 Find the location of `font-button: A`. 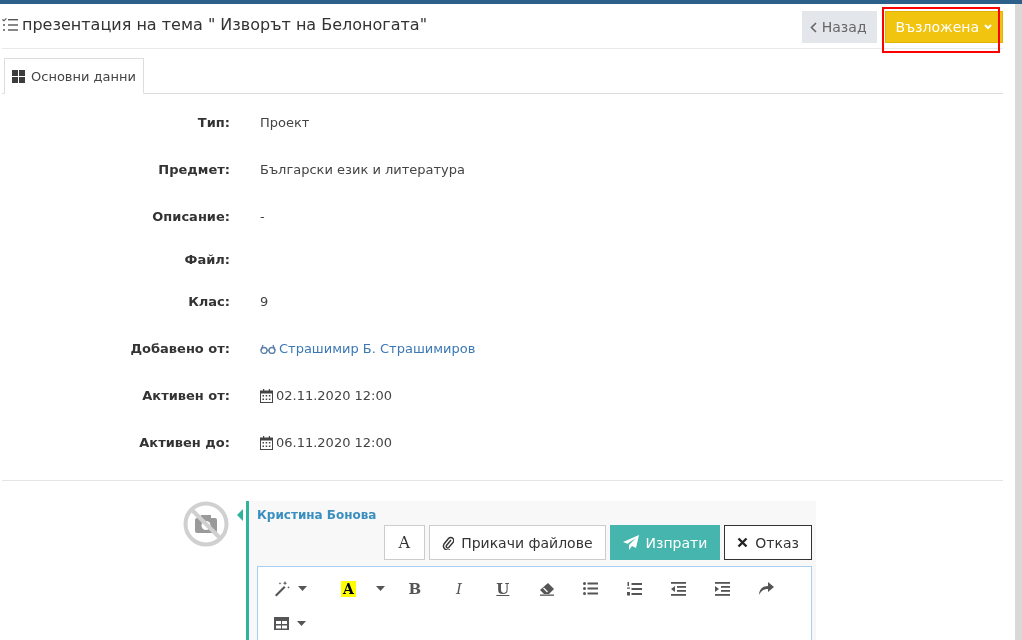

font-button: A is located at coordinates (404, 542).